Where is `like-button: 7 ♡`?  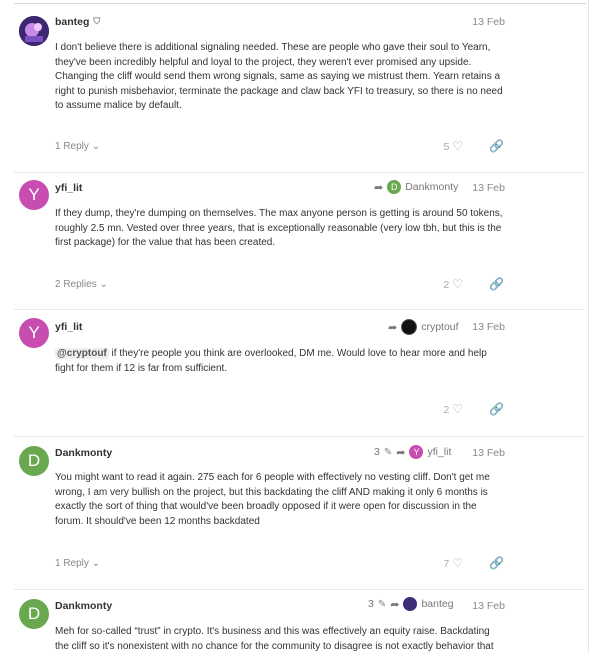
like-button: 7 ♡ is located at coordinates (453, 563).